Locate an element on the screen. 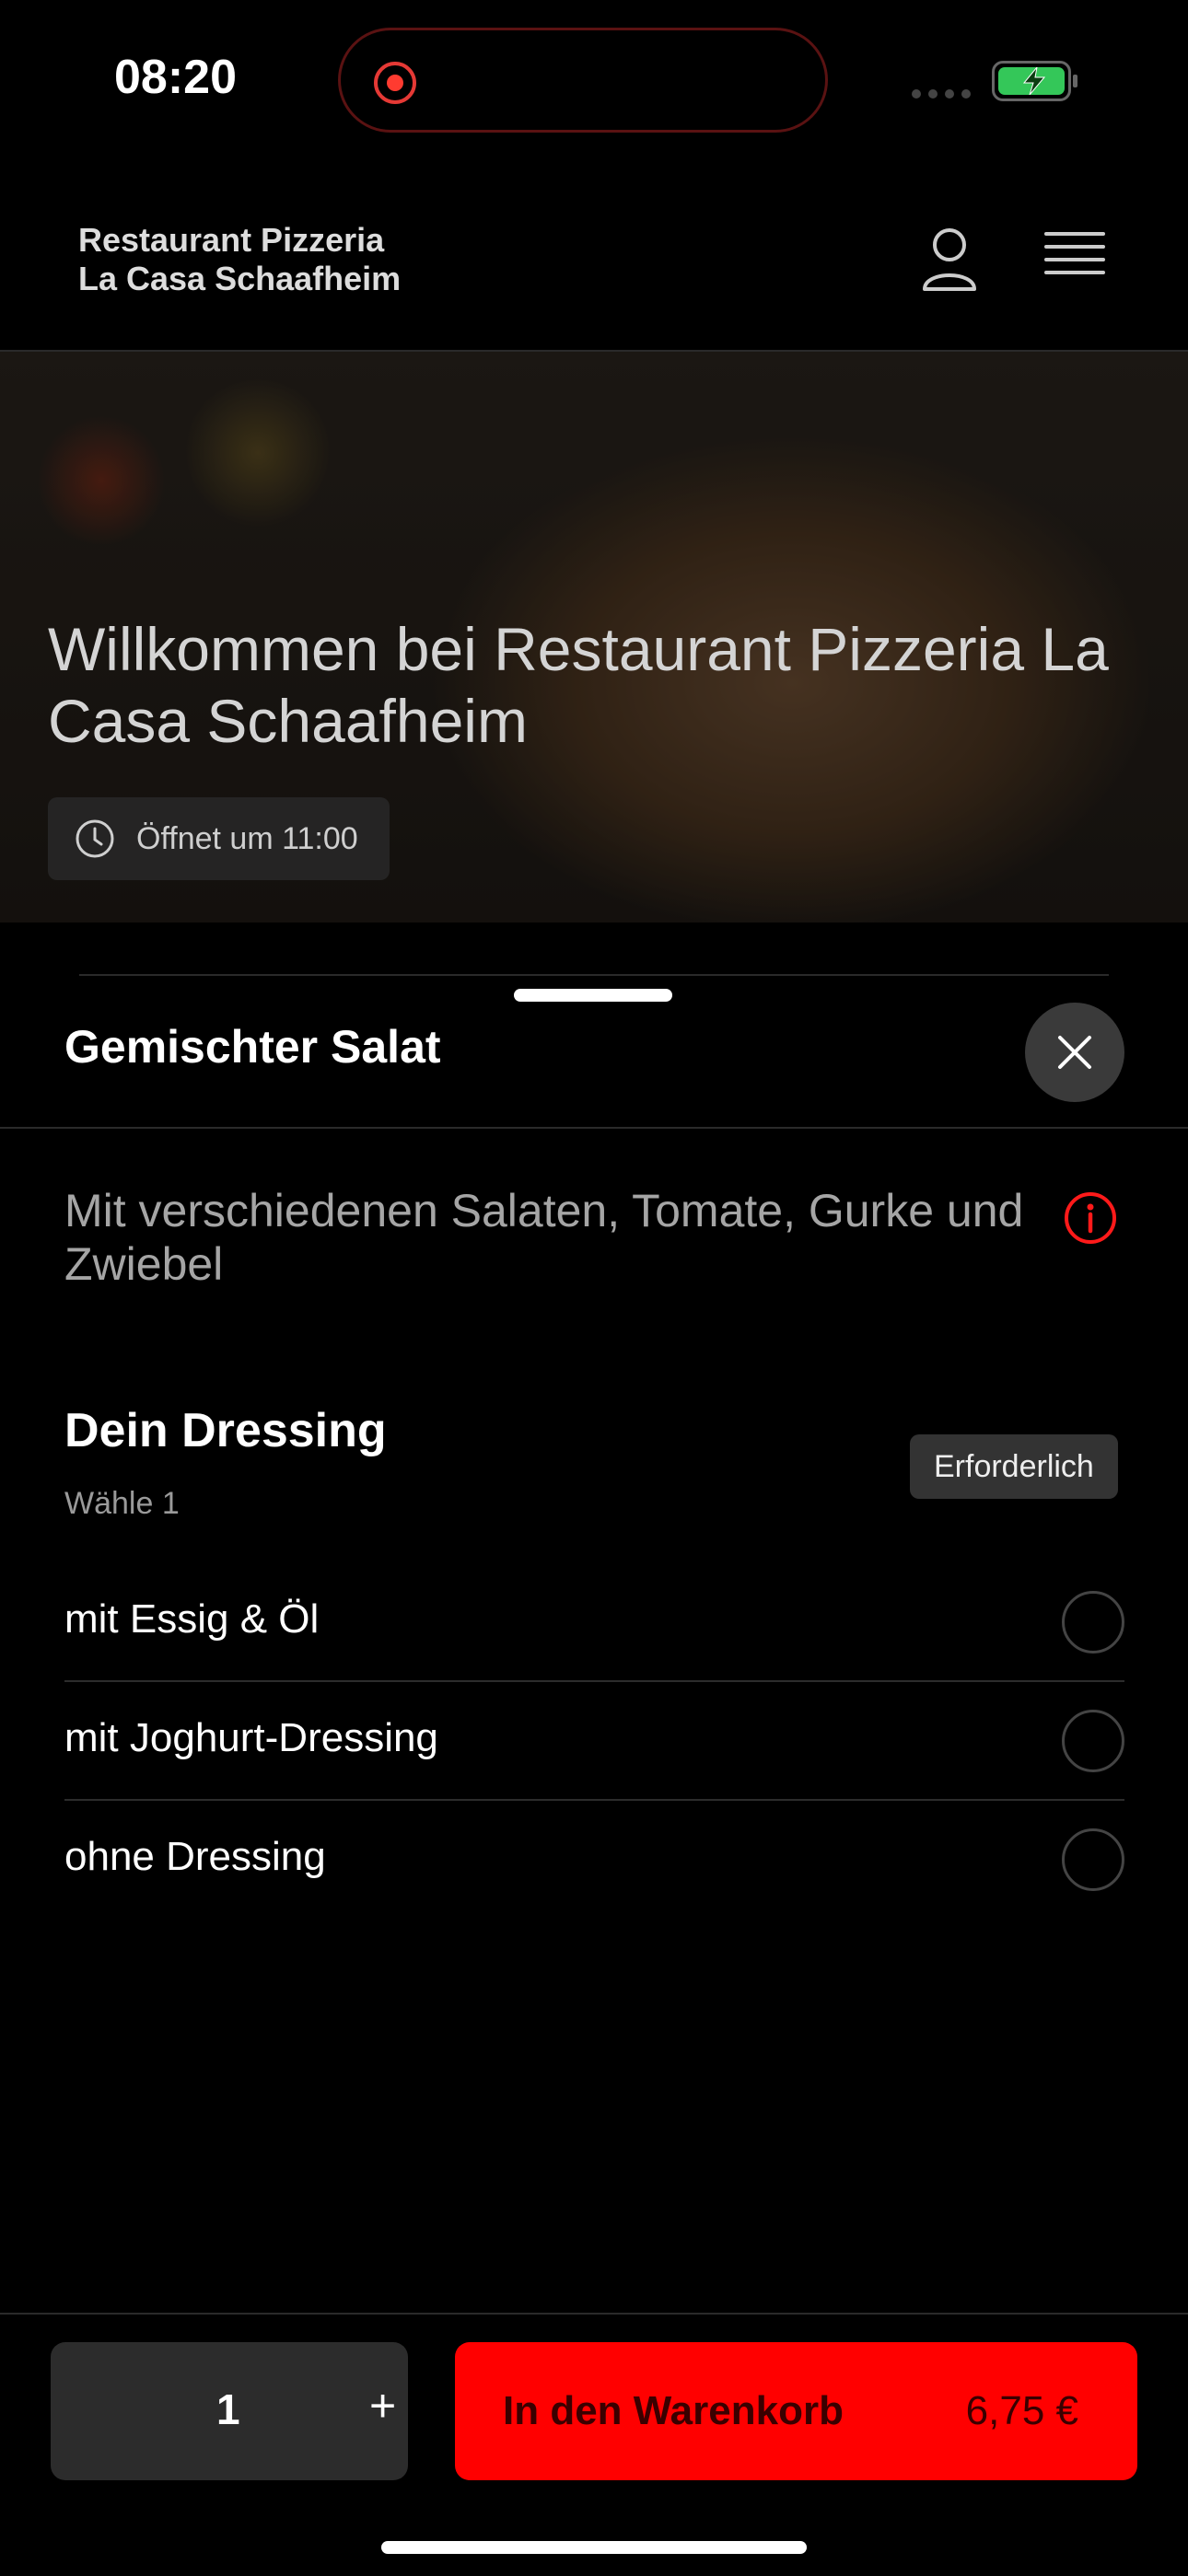 Image resolution: width=1188 pixels, height=2576 pixels. quantity-value: 1 is located at coordinates (228, 2409).